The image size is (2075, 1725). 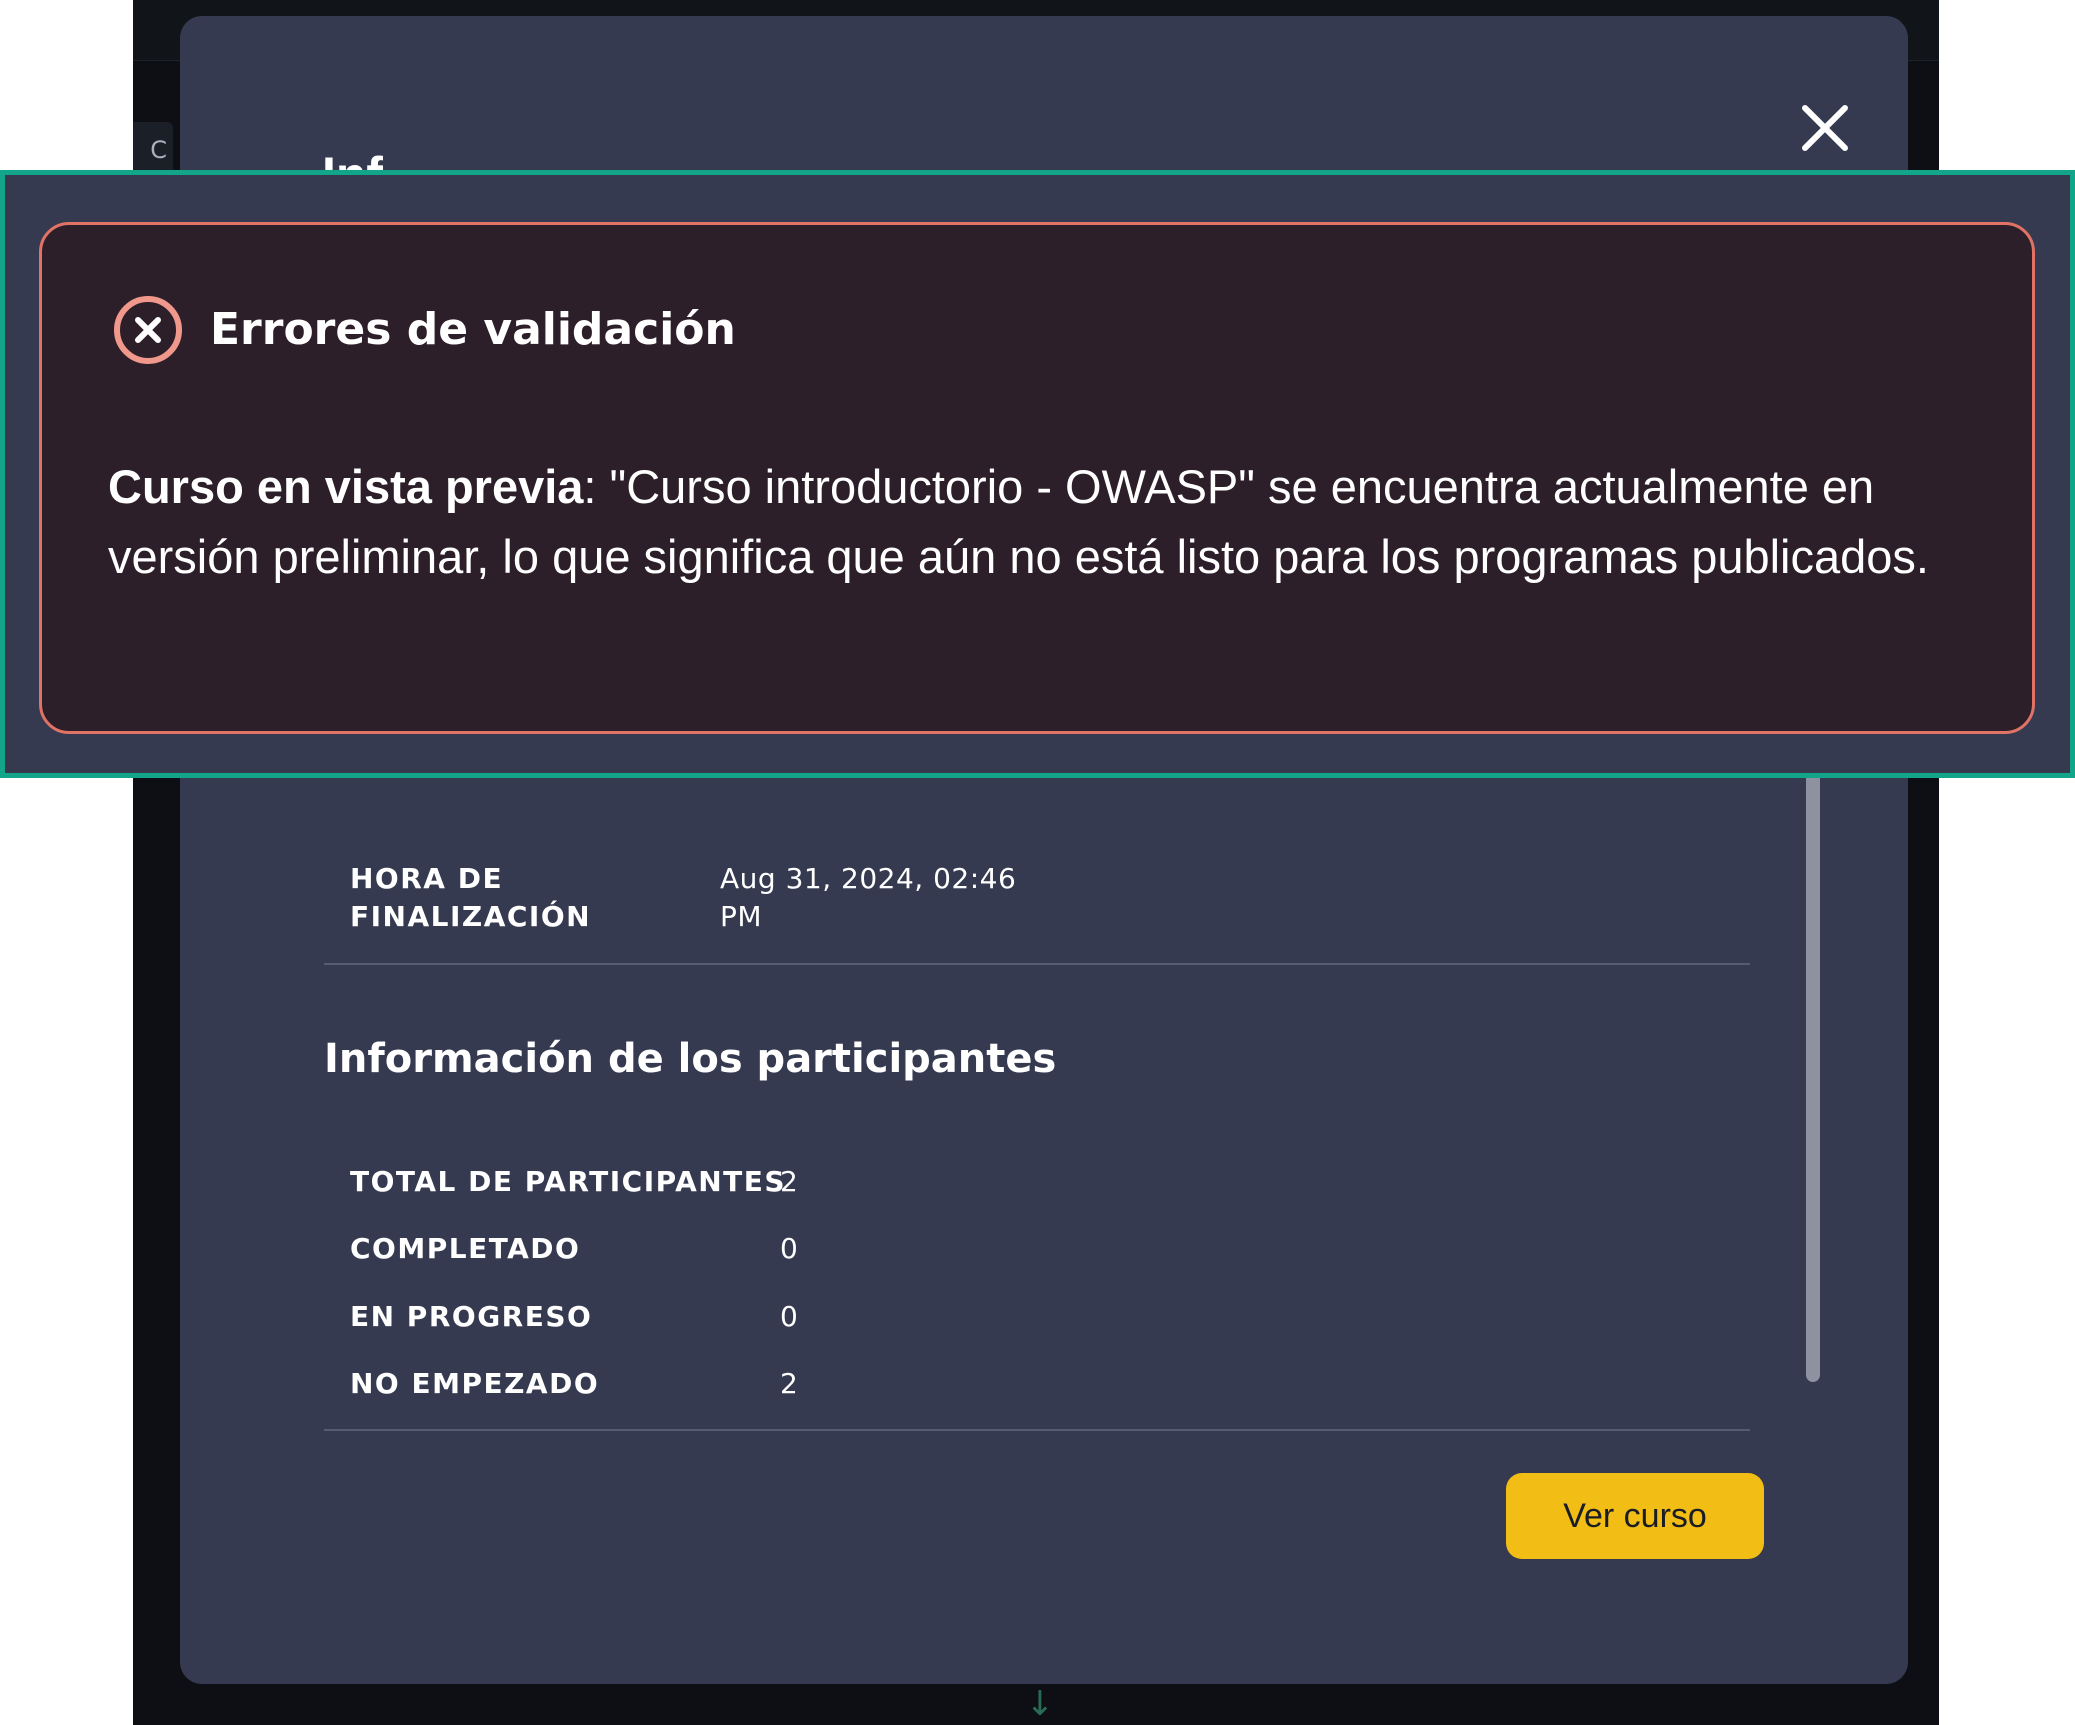 I want to click on close-button, so click(x=1825, y=128).